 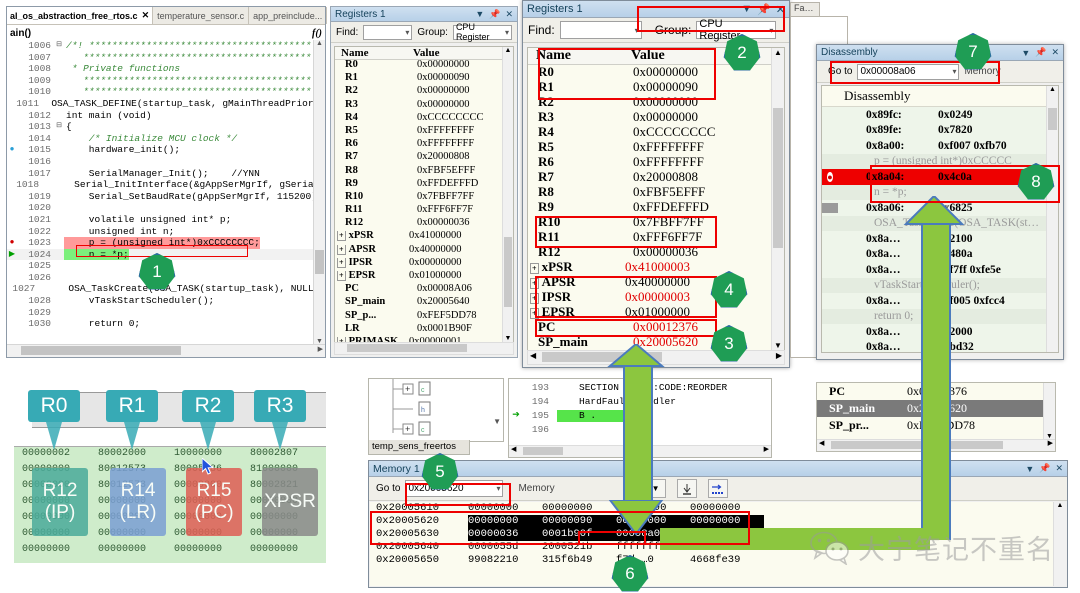 I want to click on tree-scroll-down-icon: ▼, so click(x=497, y=421).